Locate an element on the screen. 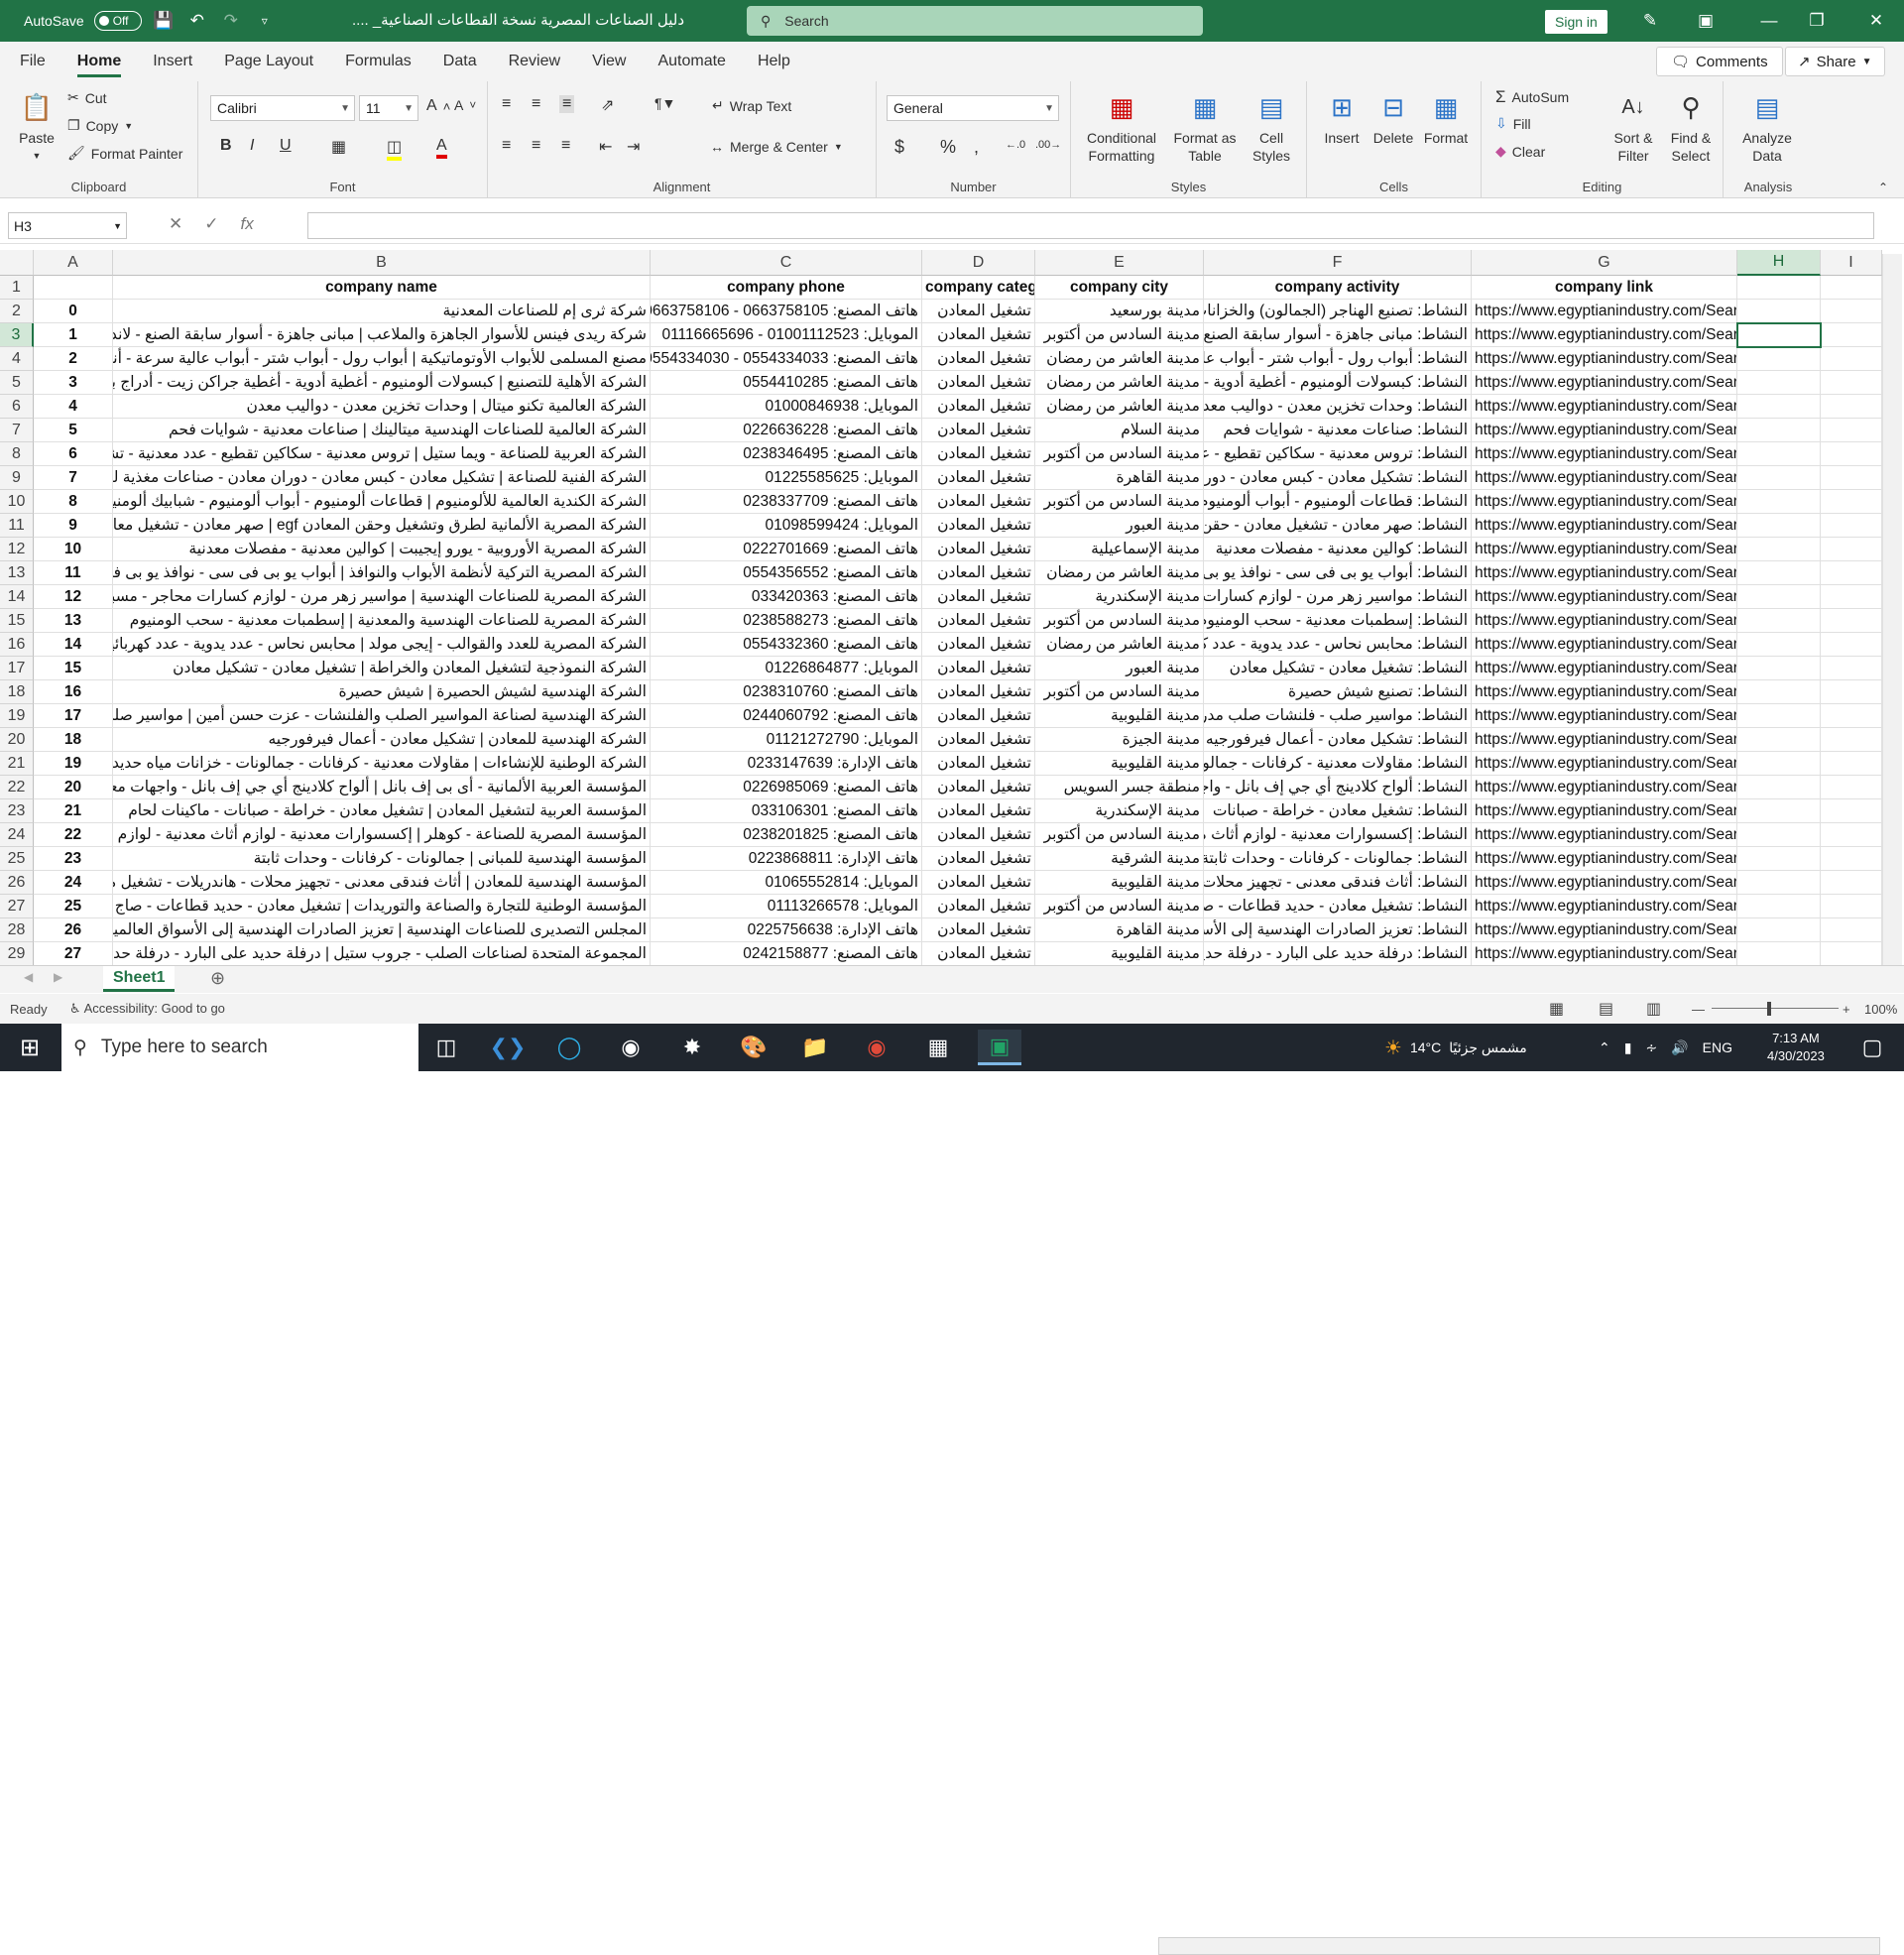 This screenshot has height=1955, width=1904. table-cell: هاتف المصنع: 0238201825 is located at coordinates (786, 835).